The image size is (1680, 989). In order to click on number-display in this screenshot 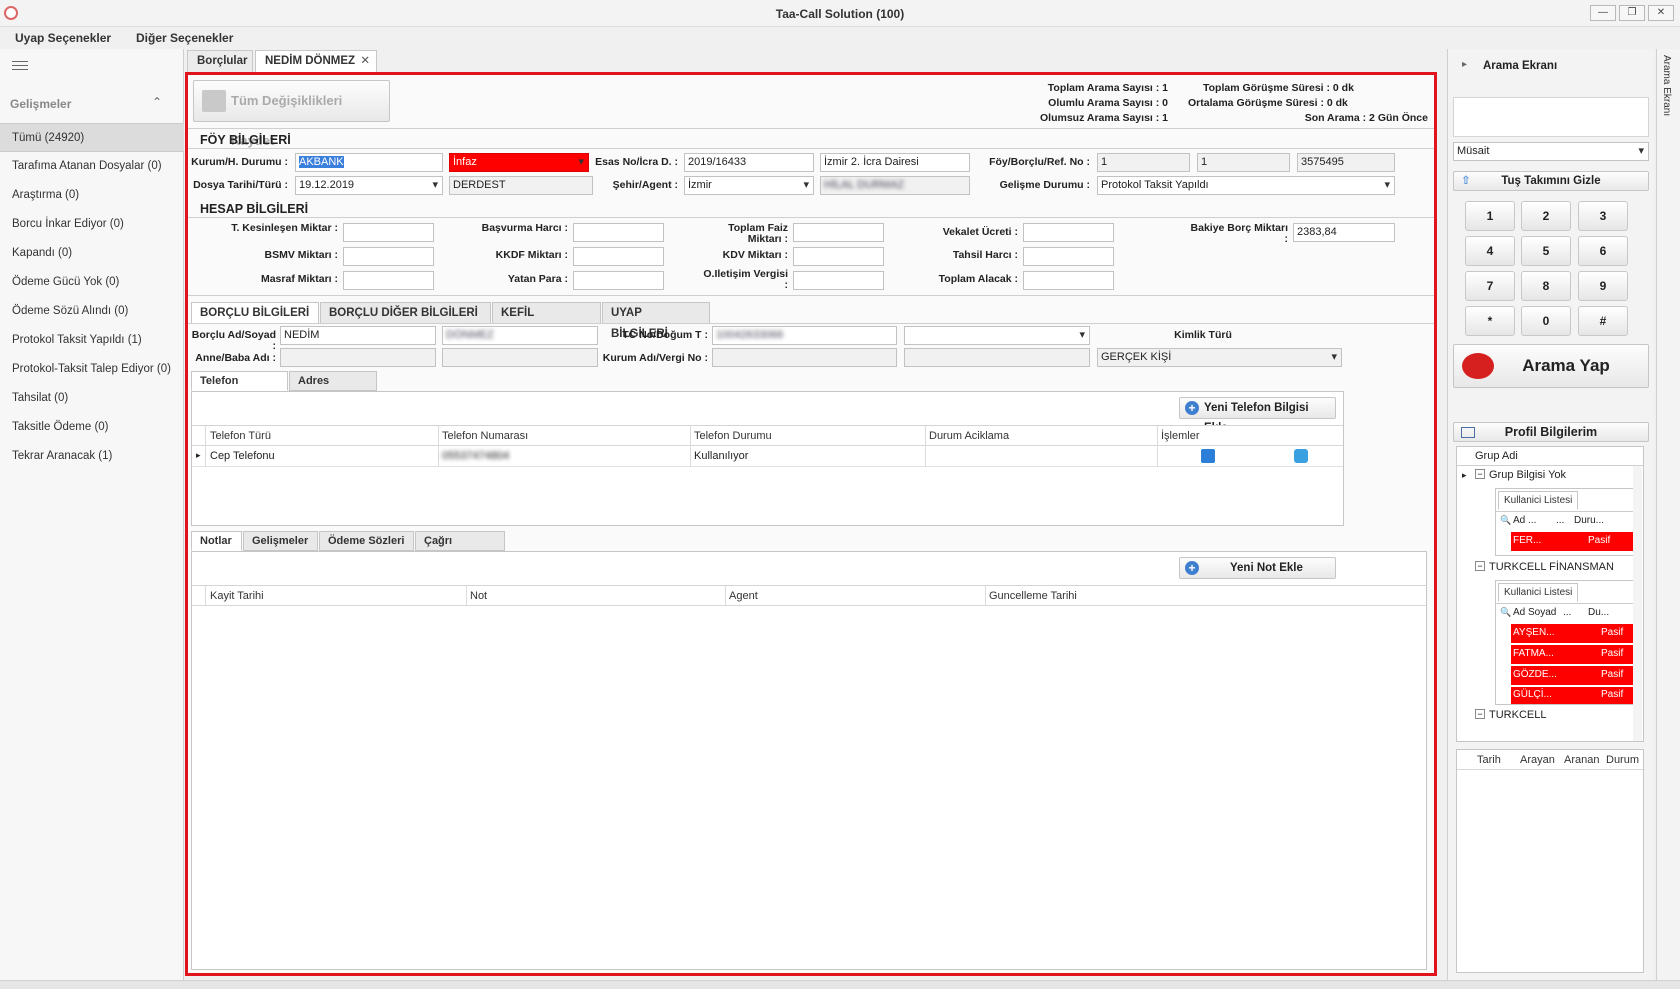, I will do `click(1551, 117)`.